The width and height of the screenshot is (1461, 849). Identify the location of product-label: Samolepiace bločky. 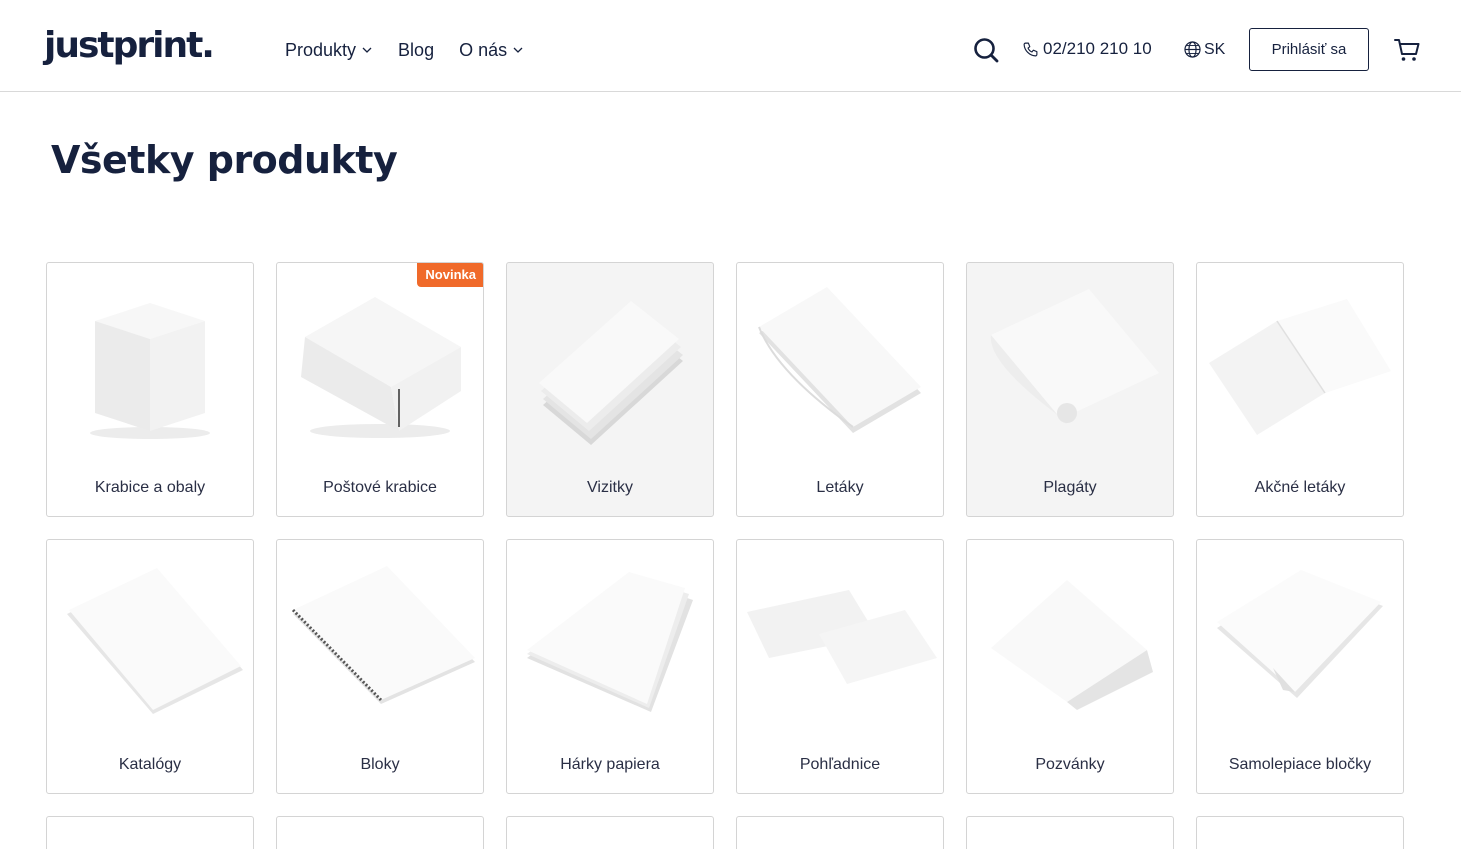
(1300, 764).